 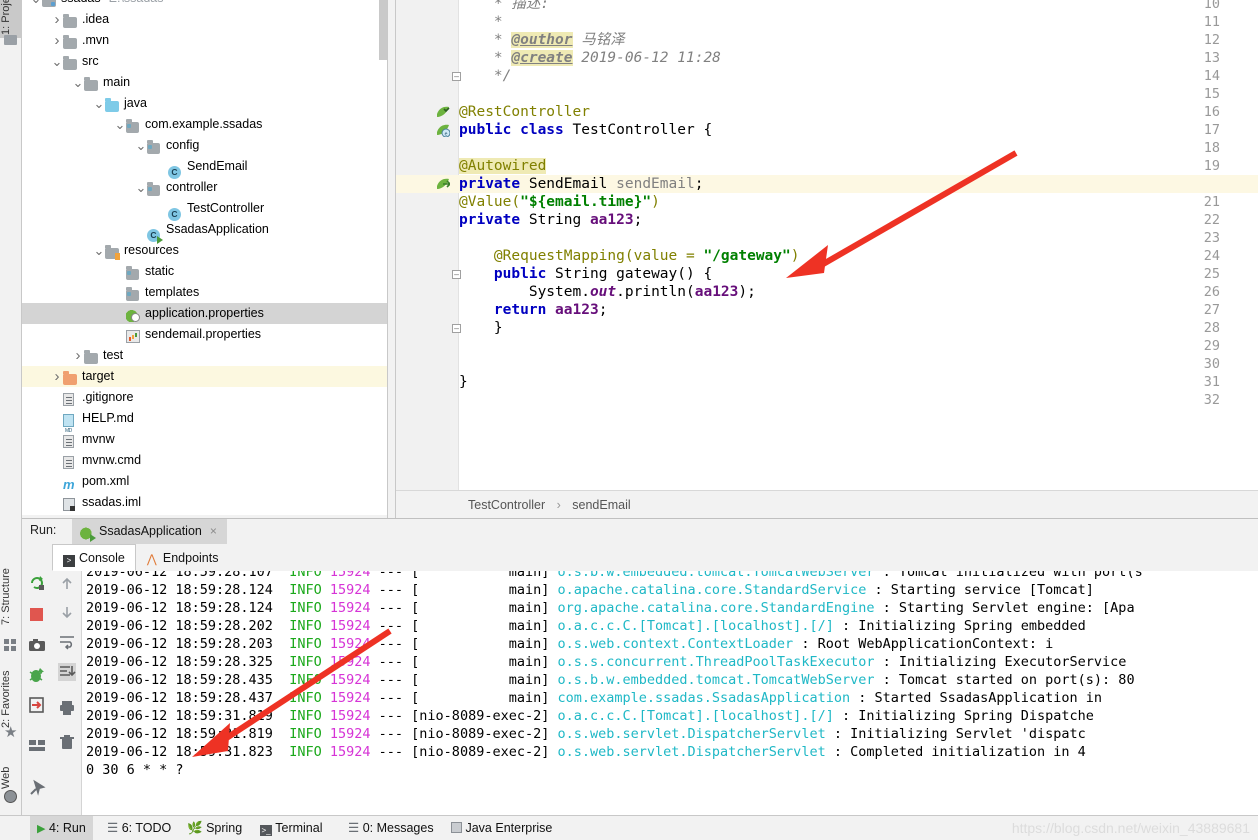 What do you see at coordinates (204, 439) in the screenshot?
I see `tree-item-mvnw: mvnw` at bounding box center [204, 439].